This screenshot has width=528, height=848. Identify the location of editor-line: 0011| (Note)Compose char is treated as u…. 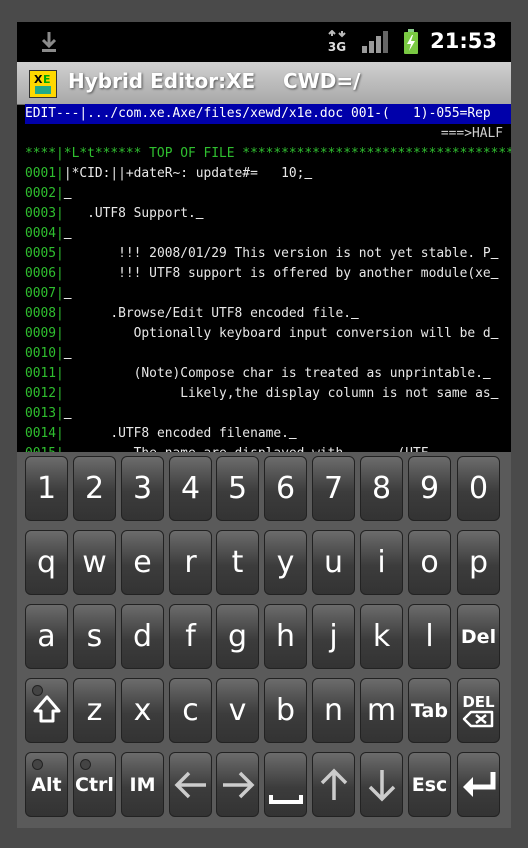
(268, 374).